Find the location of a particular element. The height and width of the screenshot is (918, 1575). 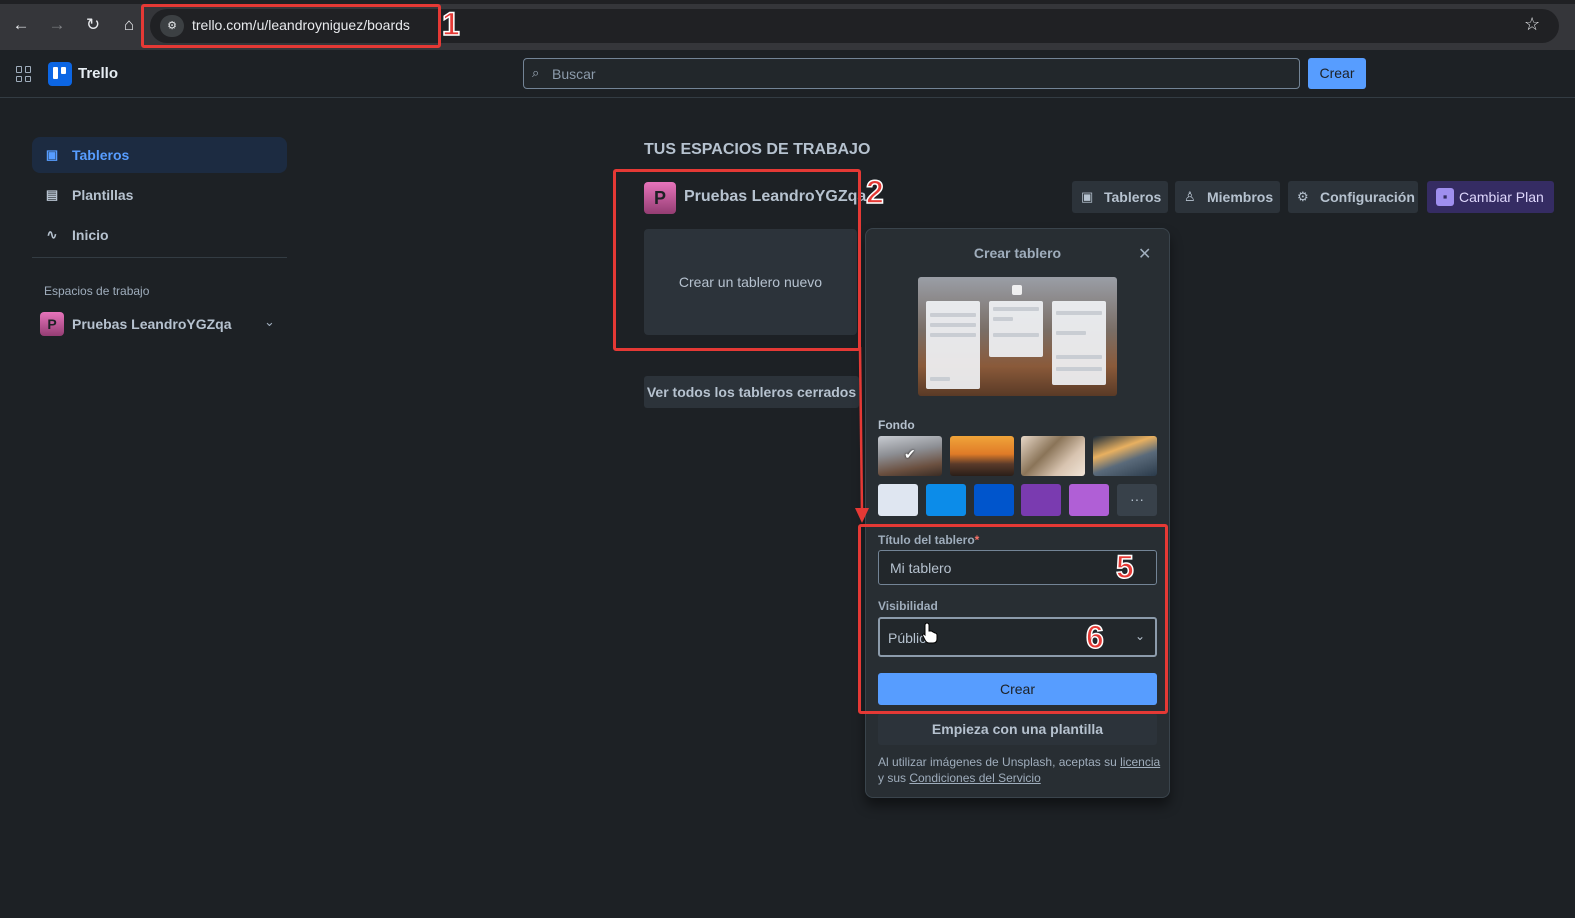

license-link: licencia is located at coordinates (1140, 762).